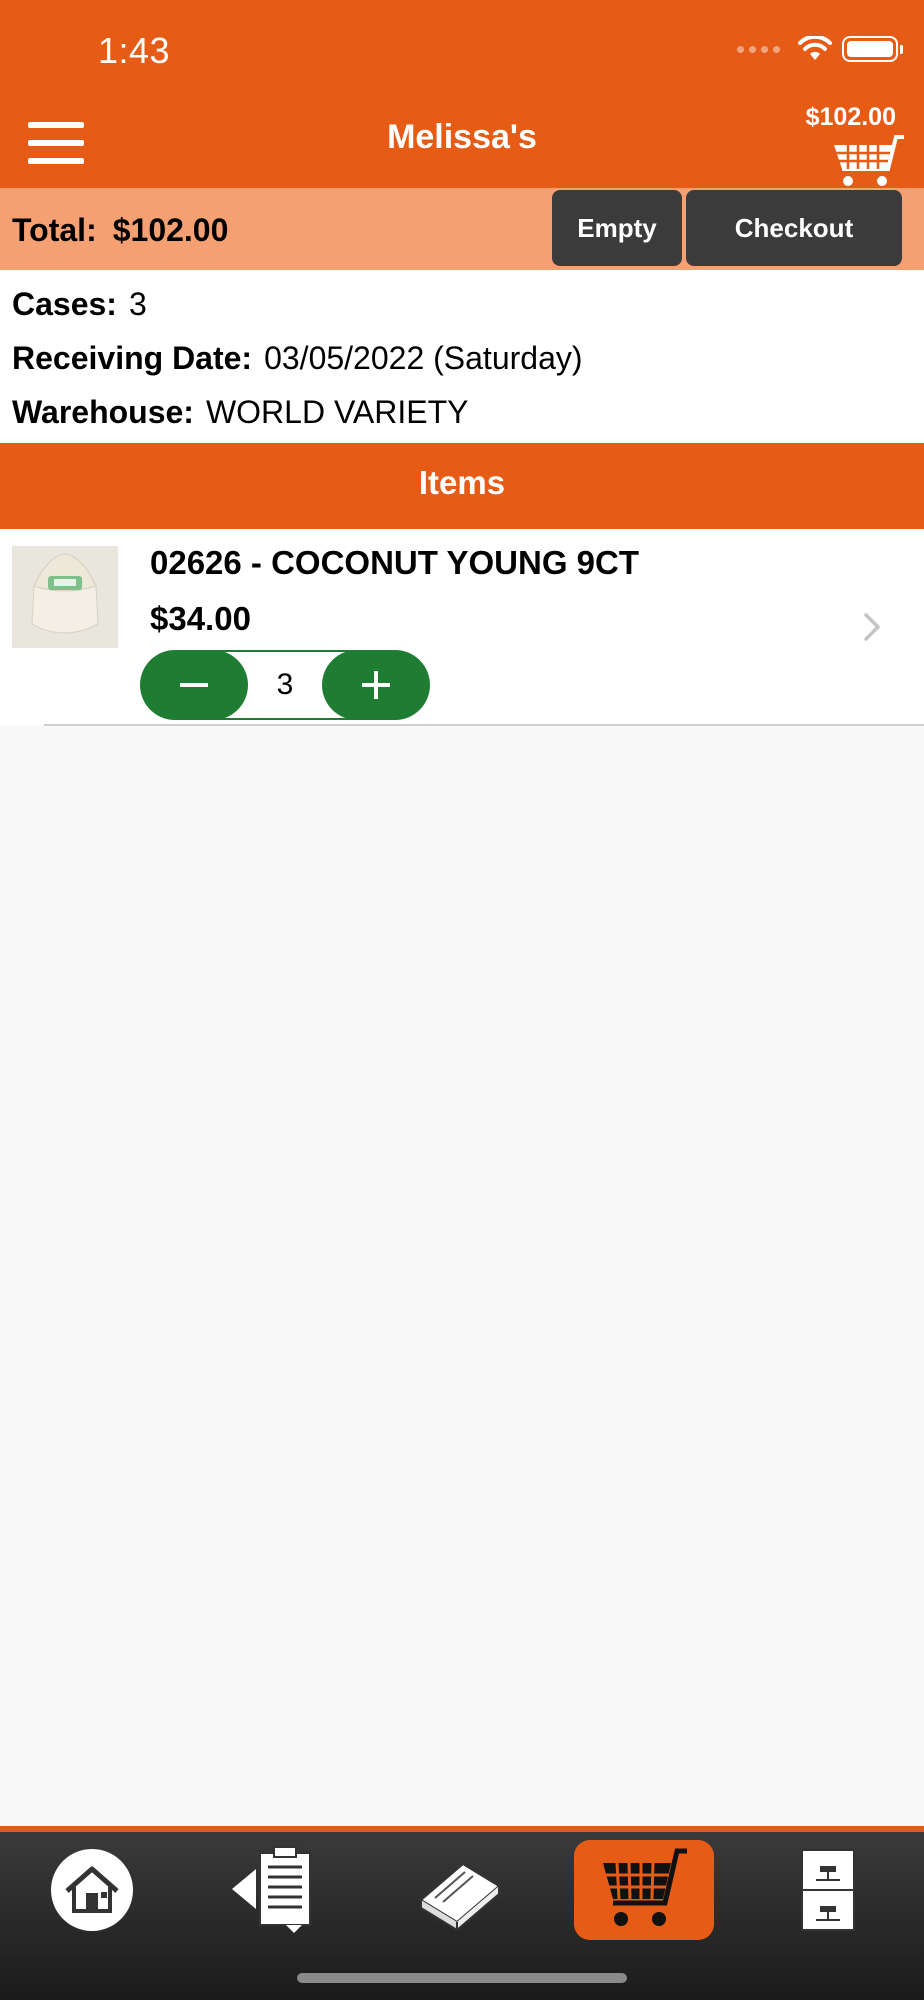 This screenshot has height=2000, width=924. Describe the element at coordinates (54, 230) in the screenshot. I see `total-label: Total:` at that location.